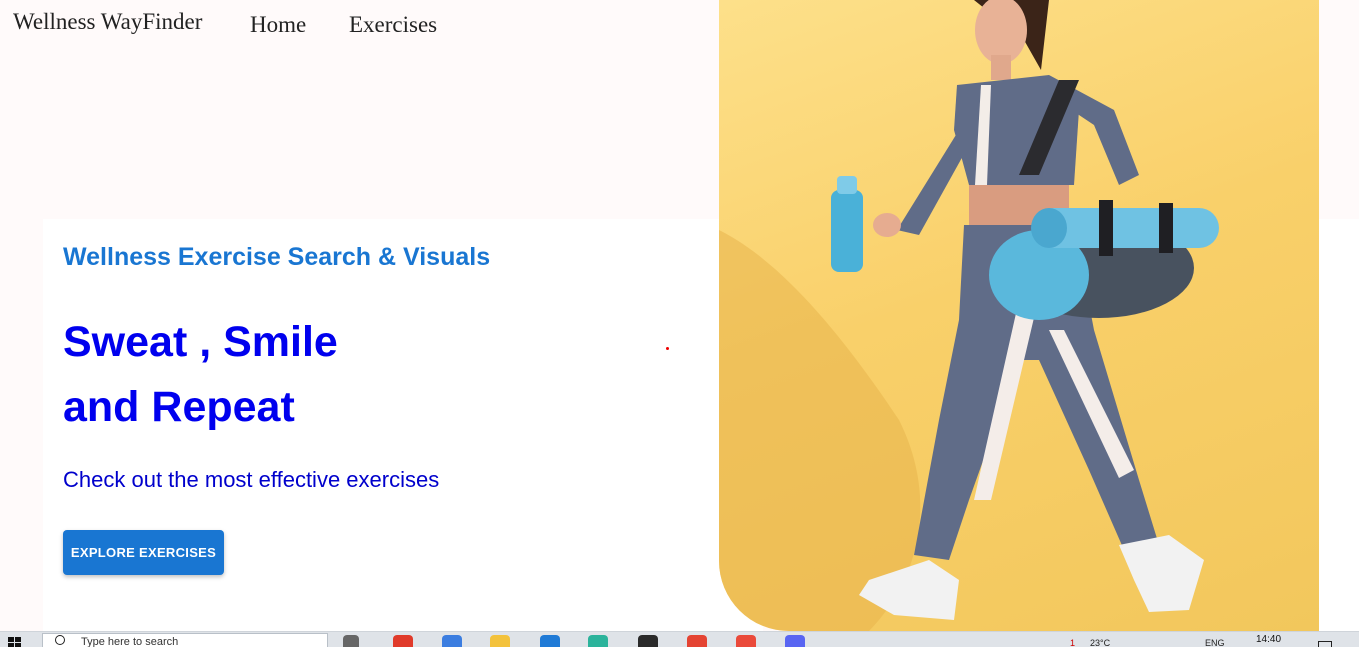 This screenshot has height=647, width=1359. What do you see at coordinates (60, 640) in the screenshot?
I see `search-icon` at bounding box center [60, 640].